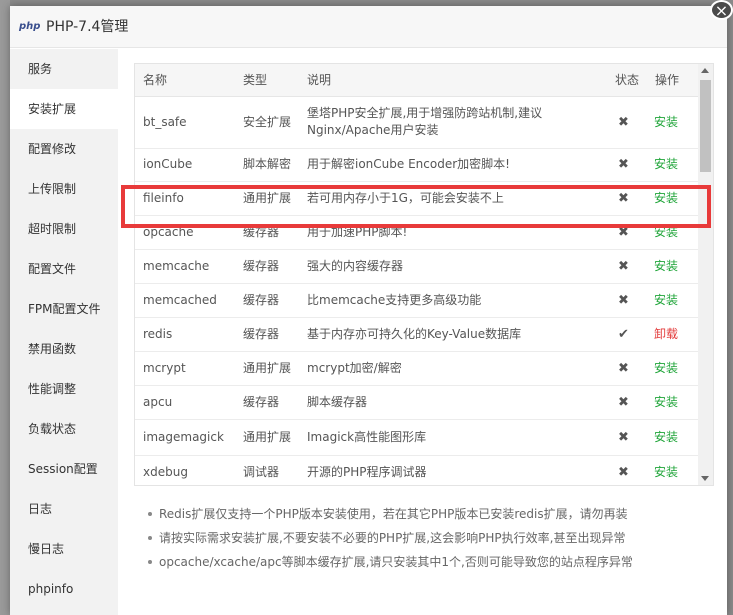  Describe the element at coordinates (64, 189) in the screenshot. I see `sidebar-item: 上传限制` at that location.